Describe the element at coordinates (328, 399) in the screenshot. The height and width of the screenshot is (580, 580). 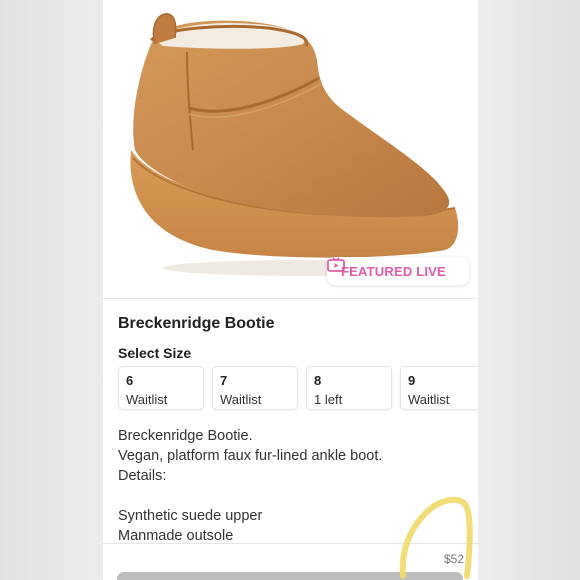
I see `size-status: 1 left` at that location.